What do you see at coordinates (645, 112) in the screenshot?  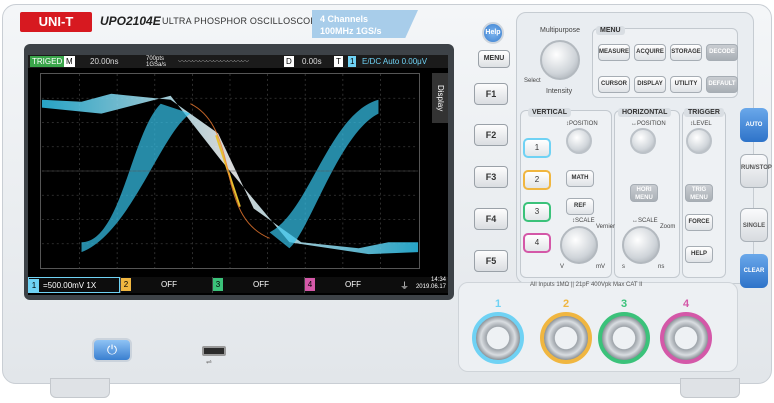 I see `horizontal-title: HORIZONTAL` at bounding box center [645, 112].